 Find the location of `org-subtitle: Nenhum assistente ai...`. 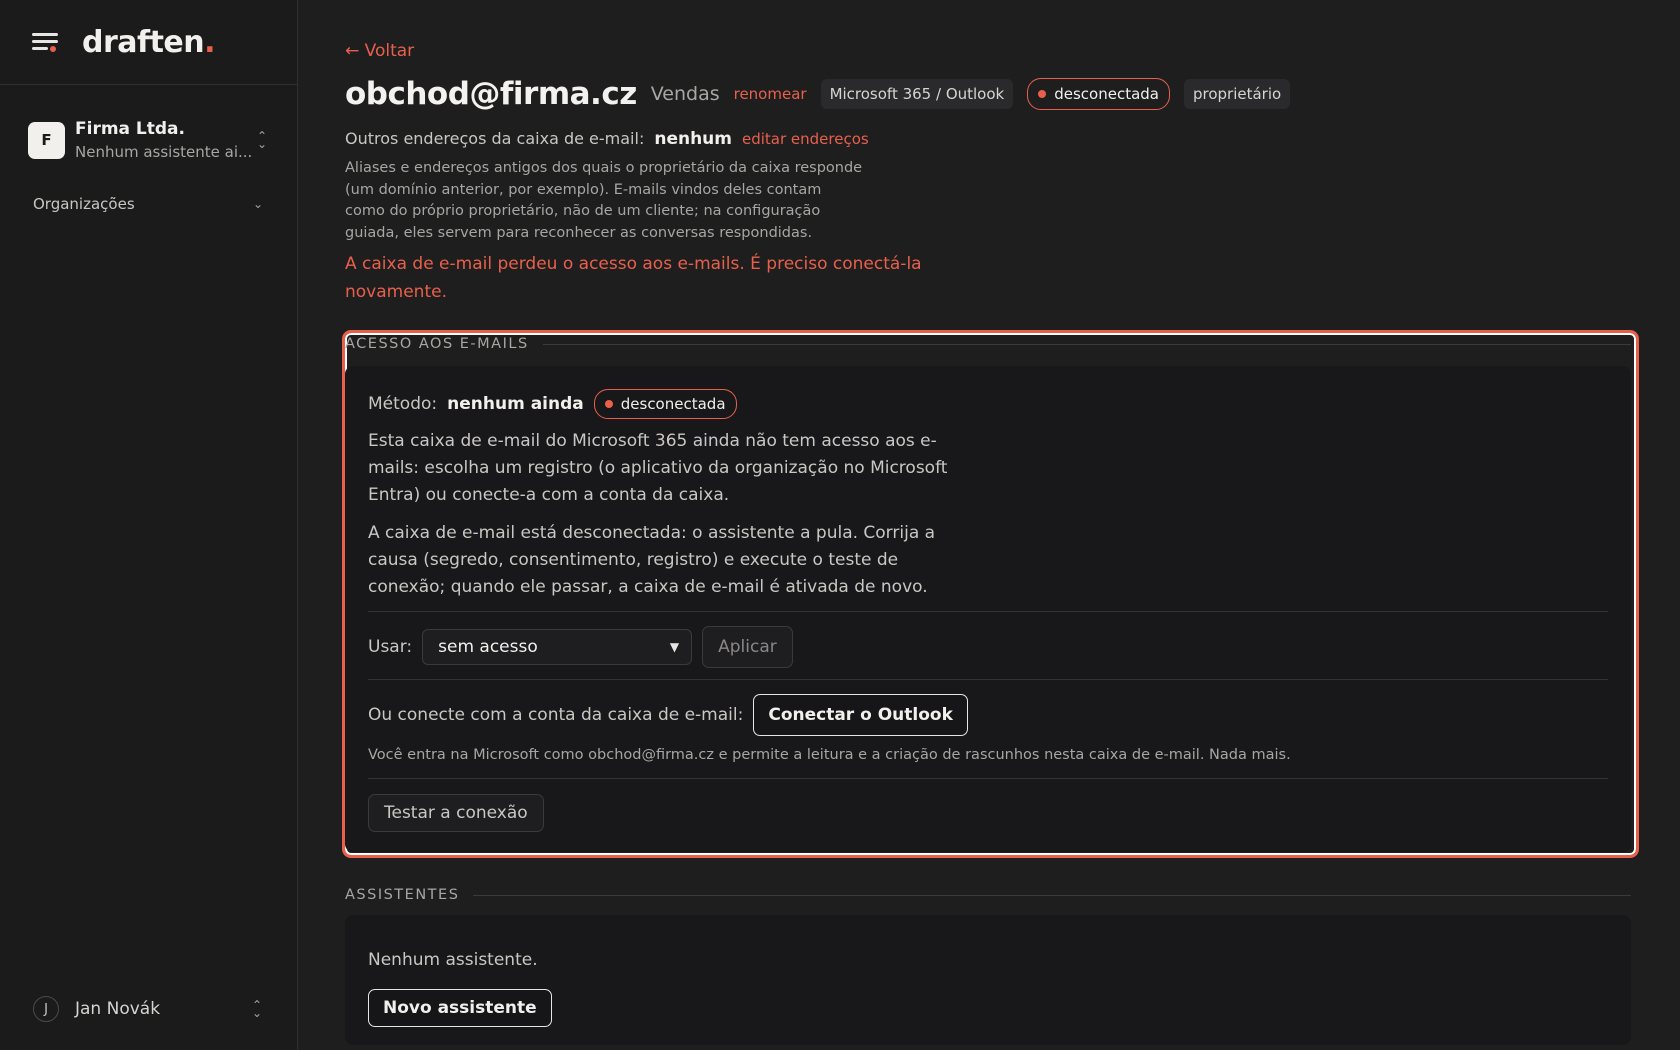

org-subtitle: Nenhum assistente ai... is located at coordinates (164, 152).